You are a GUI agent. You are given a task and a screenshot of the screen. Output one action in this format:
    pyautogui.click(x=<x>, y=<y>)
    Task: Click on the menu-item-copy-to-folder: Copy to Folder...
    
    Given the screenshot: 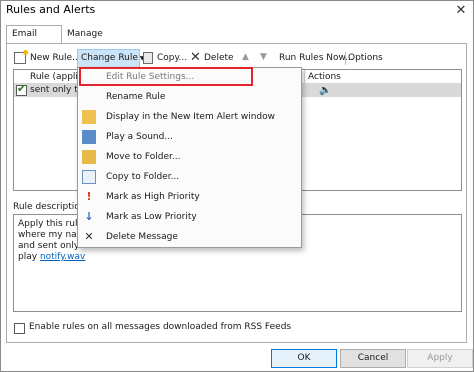 What is the action you would take?
    pyautogui.click(x=189, y=177)
    